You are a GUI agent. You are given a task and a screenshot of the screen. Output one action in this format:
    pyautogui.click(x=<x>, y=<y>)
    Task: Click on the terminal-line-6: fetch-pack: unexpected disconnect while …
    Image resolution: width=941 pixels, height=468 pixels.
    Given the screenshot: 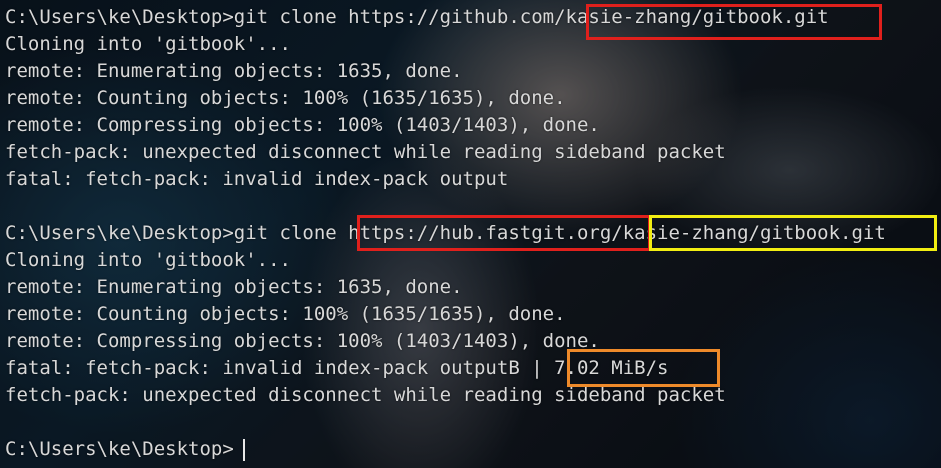 What is the action you would take?
    pyautogui.click(x=365, y=152)
    